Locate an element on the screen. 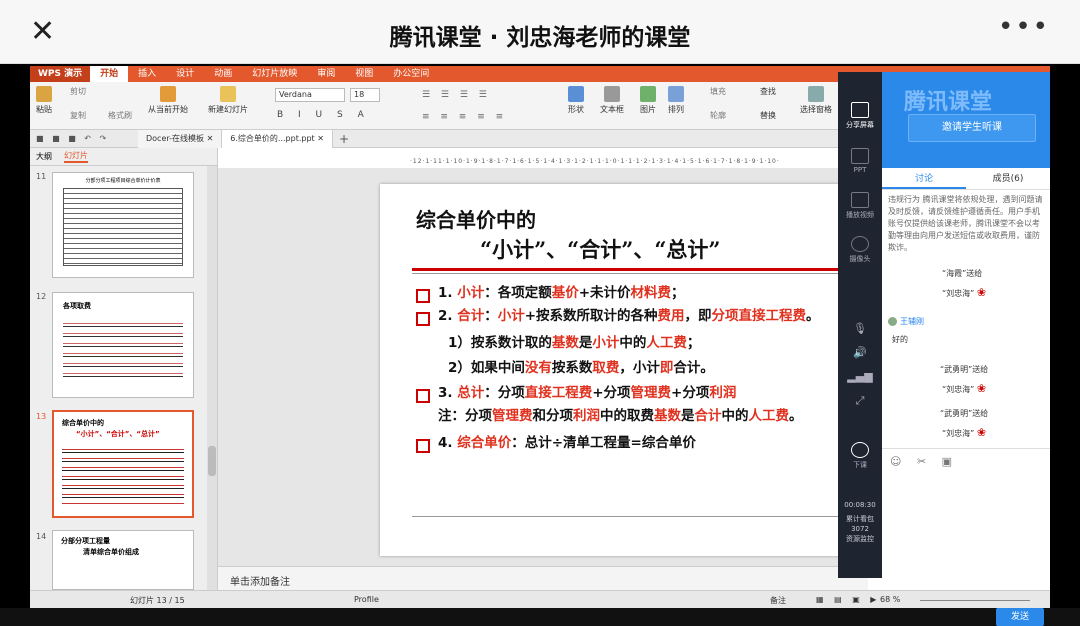 The image size is (1080, 626). item-num: 2. is located at coordinates (448, 316).